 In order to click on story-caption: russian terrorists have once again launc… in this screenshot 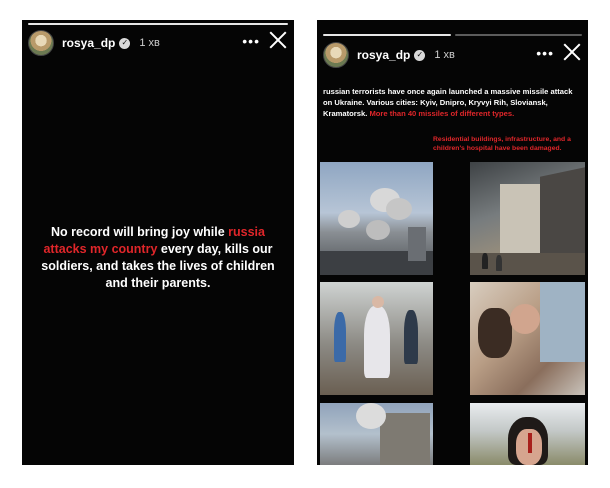, I will do `click(450, 102)`.